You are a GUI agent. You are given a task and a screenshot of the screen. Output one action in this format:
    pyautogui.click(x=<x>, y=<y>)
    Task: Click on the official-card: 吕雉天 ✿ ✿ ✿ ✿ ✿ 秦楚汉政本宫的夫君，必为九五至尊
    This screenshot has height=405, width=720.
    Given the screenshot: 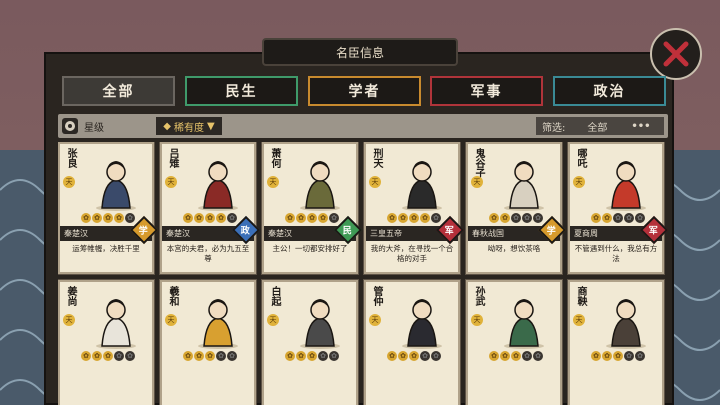 What is the action you would take?
    pyautogui.click(x=210, y=208)
    